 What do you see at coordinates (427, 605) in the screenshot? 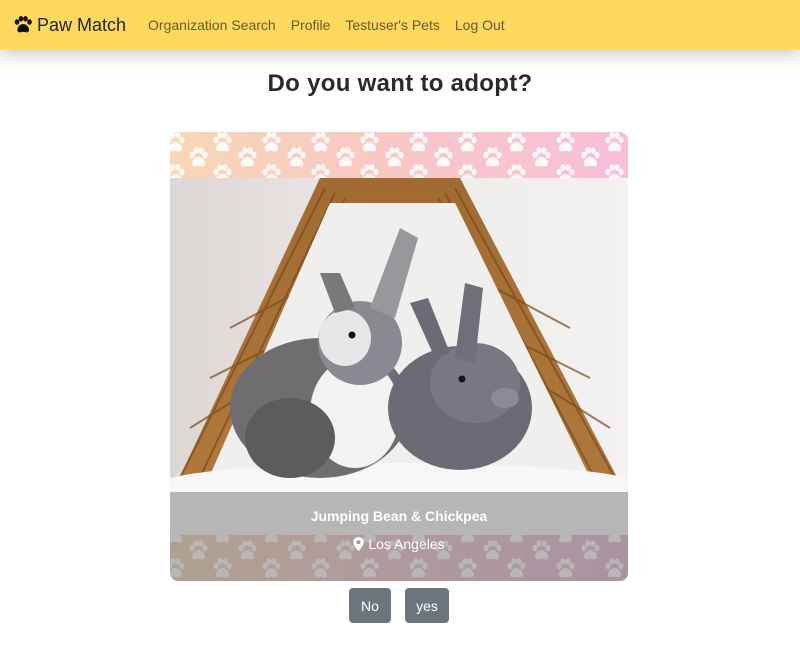
I see `yes-button: yes` at bounding box center [427, 605].